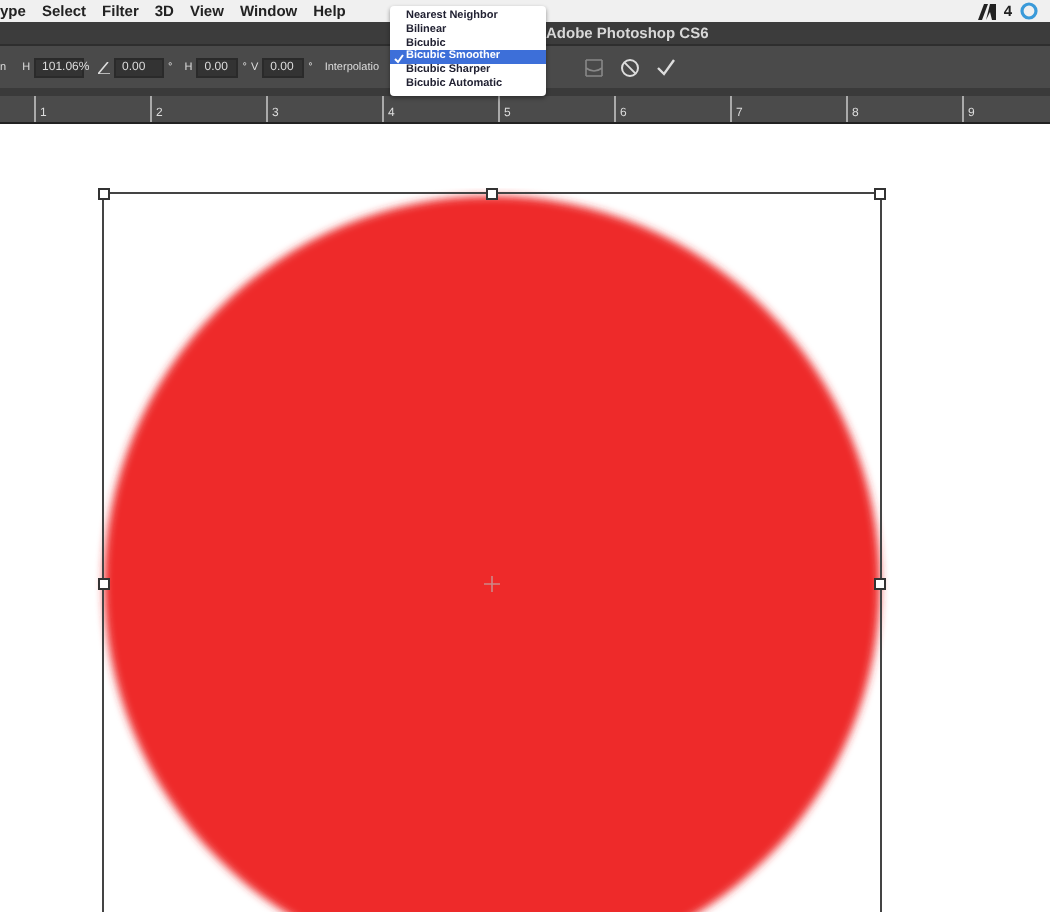 This screenshot has height=912, width=1050. Describe the element at coordinates (104, 67) in the screenshot. I see `angle-icon` at that location.